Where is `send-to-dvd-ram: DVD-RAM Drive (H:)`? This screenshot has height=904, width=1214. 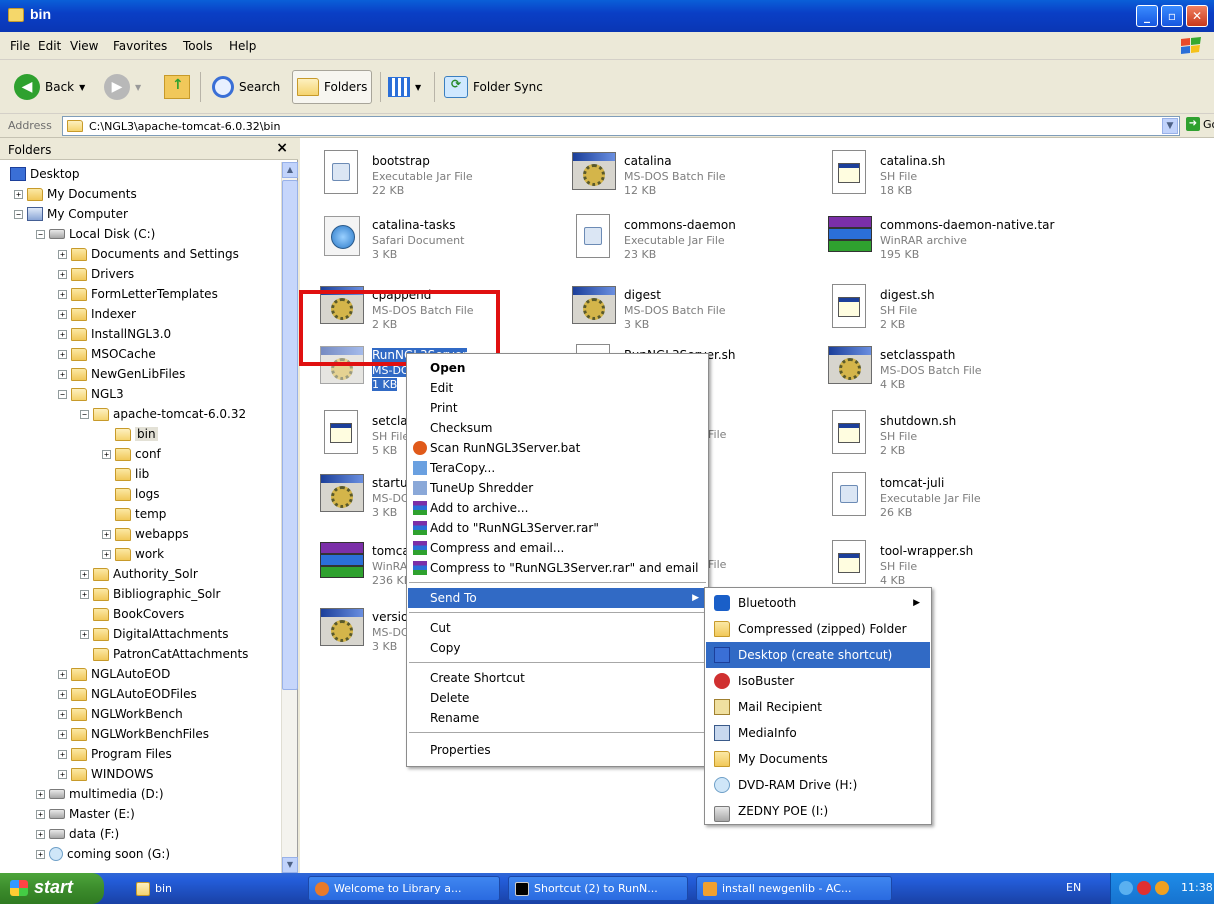
send-to-dvd-ram: DVD-RAM Drive (H:) is located at coordinates (818, 785).